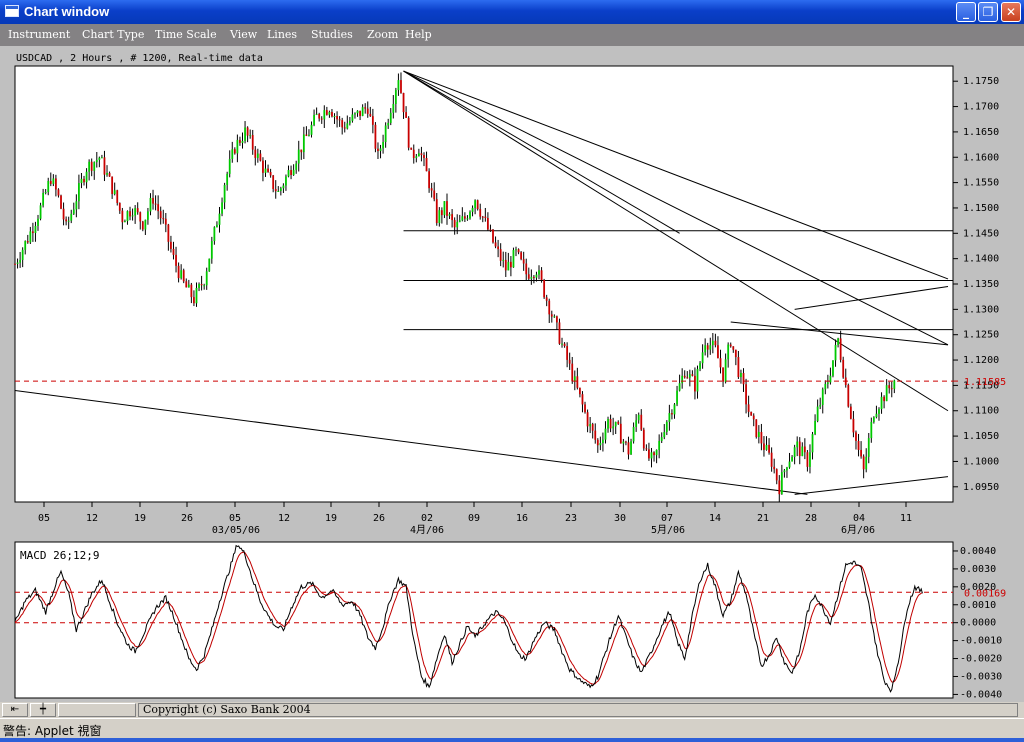  Describe the element at coordinates (243, 34) in the screenshot. I see `menu-view: View` at that location.